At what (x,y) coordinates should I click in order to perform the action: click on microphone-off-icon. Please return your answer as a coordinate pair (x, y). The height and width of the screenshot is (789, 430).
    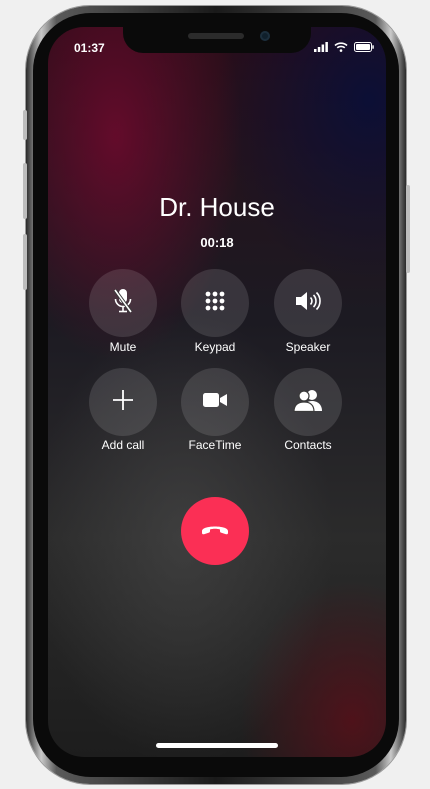
    Looking at the image, I should click on (123, 303).